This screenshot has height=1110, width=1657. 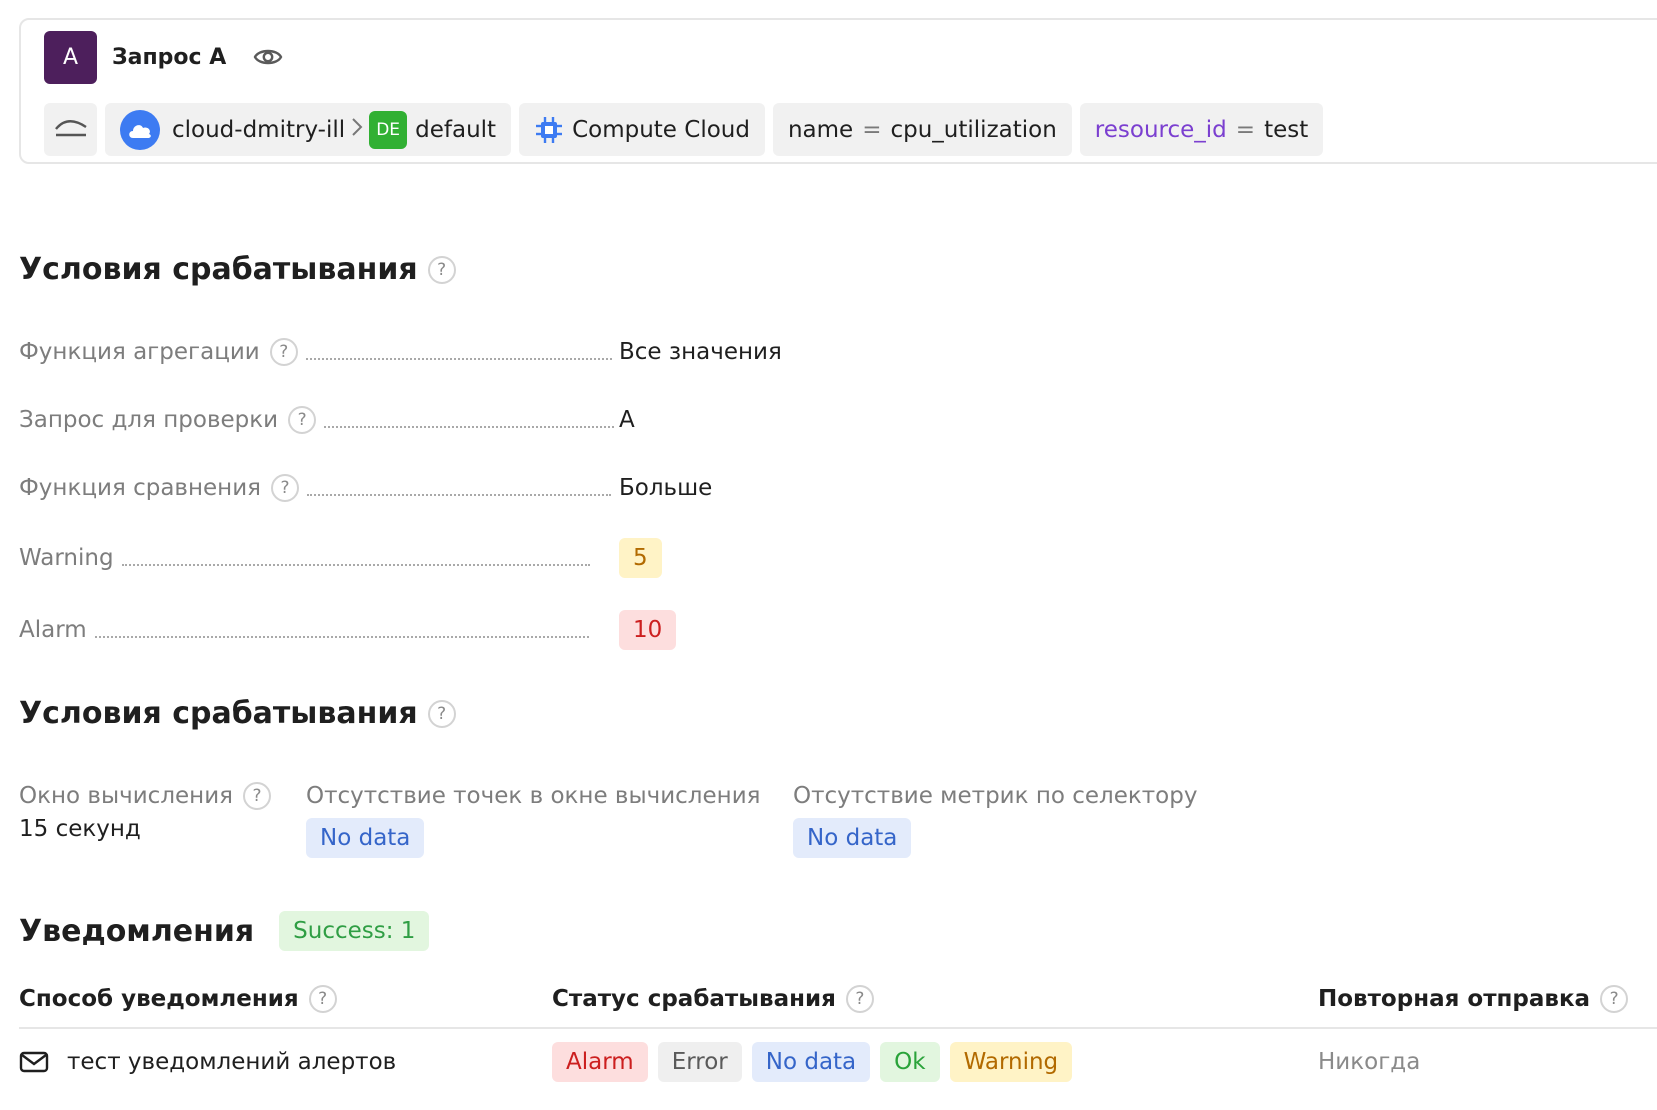 What do you see at coordinates (661, 129) in the screenshot?
I see `service-name: Compute Cloud` at bounding box center [661, 129].